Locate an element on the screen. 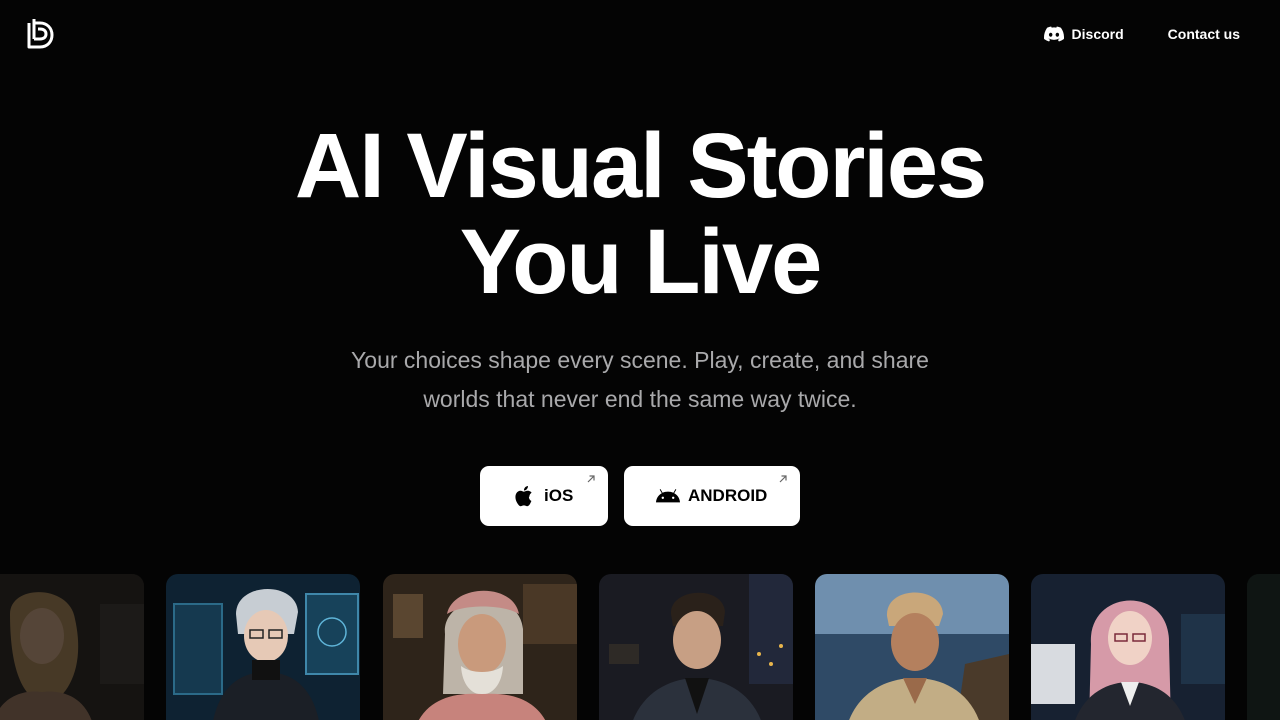 The image size is (1280, 720). android-download-button: ANDROID is located at coordinates (712, 496).